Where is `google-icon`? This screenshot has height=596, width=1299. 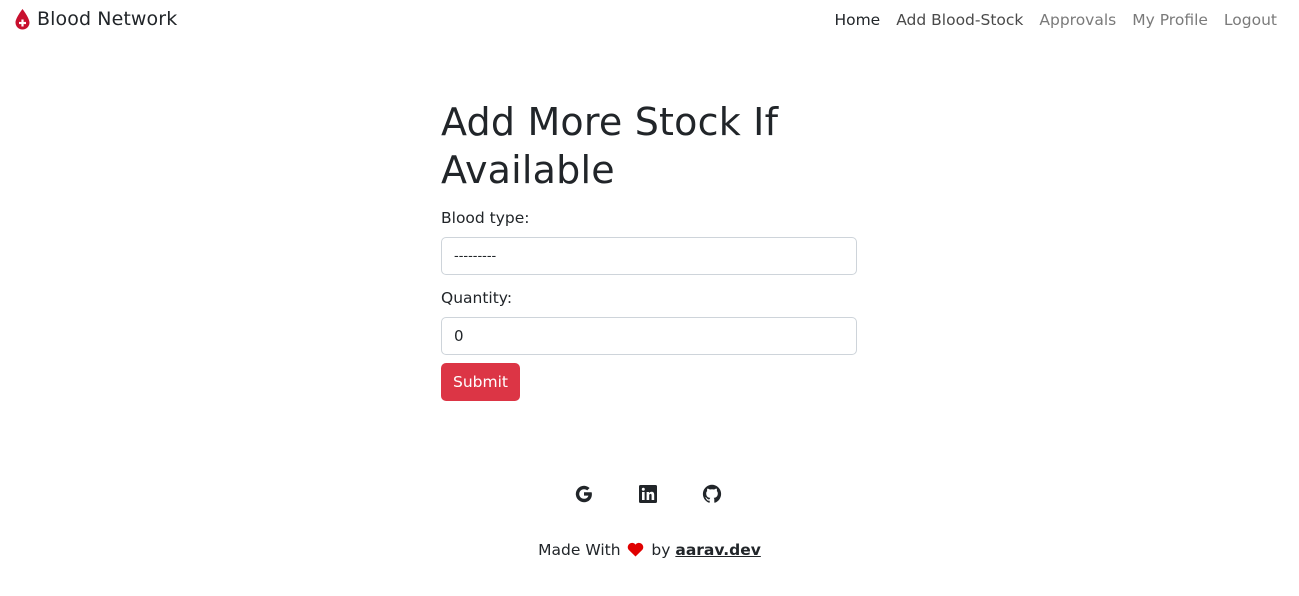
google-icon is located at coordinates (584, 494).